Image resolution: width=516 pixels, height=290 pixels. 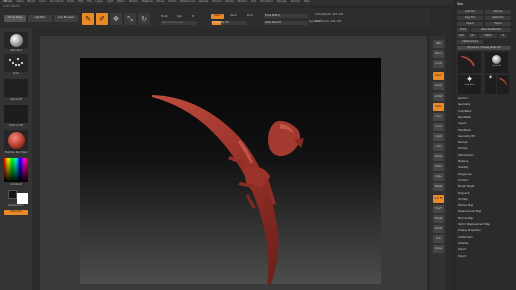 I want to click on menu-file: File, so click(x=89, y=2).